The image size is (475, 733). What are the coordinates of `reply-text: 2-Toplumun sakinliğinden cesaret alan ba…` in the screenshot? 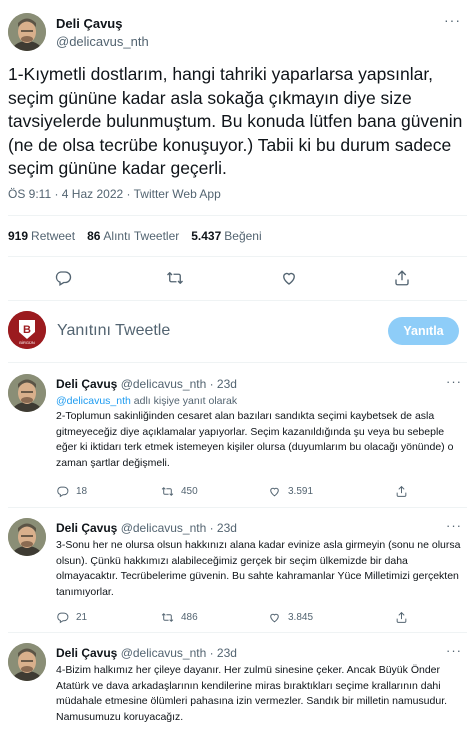 It's located at (255, 440).